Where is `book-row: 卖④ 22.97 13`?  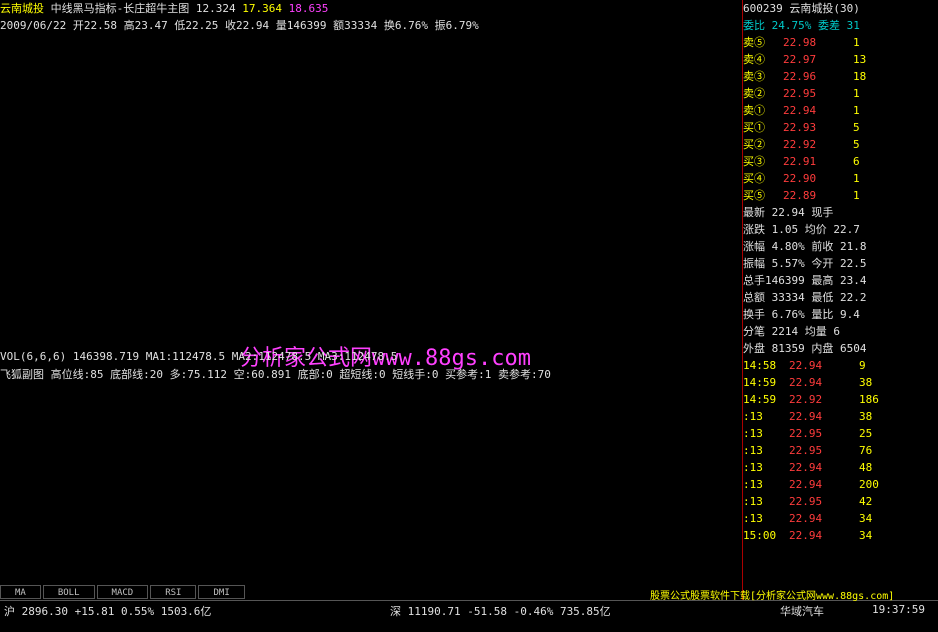 book-row: 卖④ 22.97 13 is located at coordinates (840, 59).